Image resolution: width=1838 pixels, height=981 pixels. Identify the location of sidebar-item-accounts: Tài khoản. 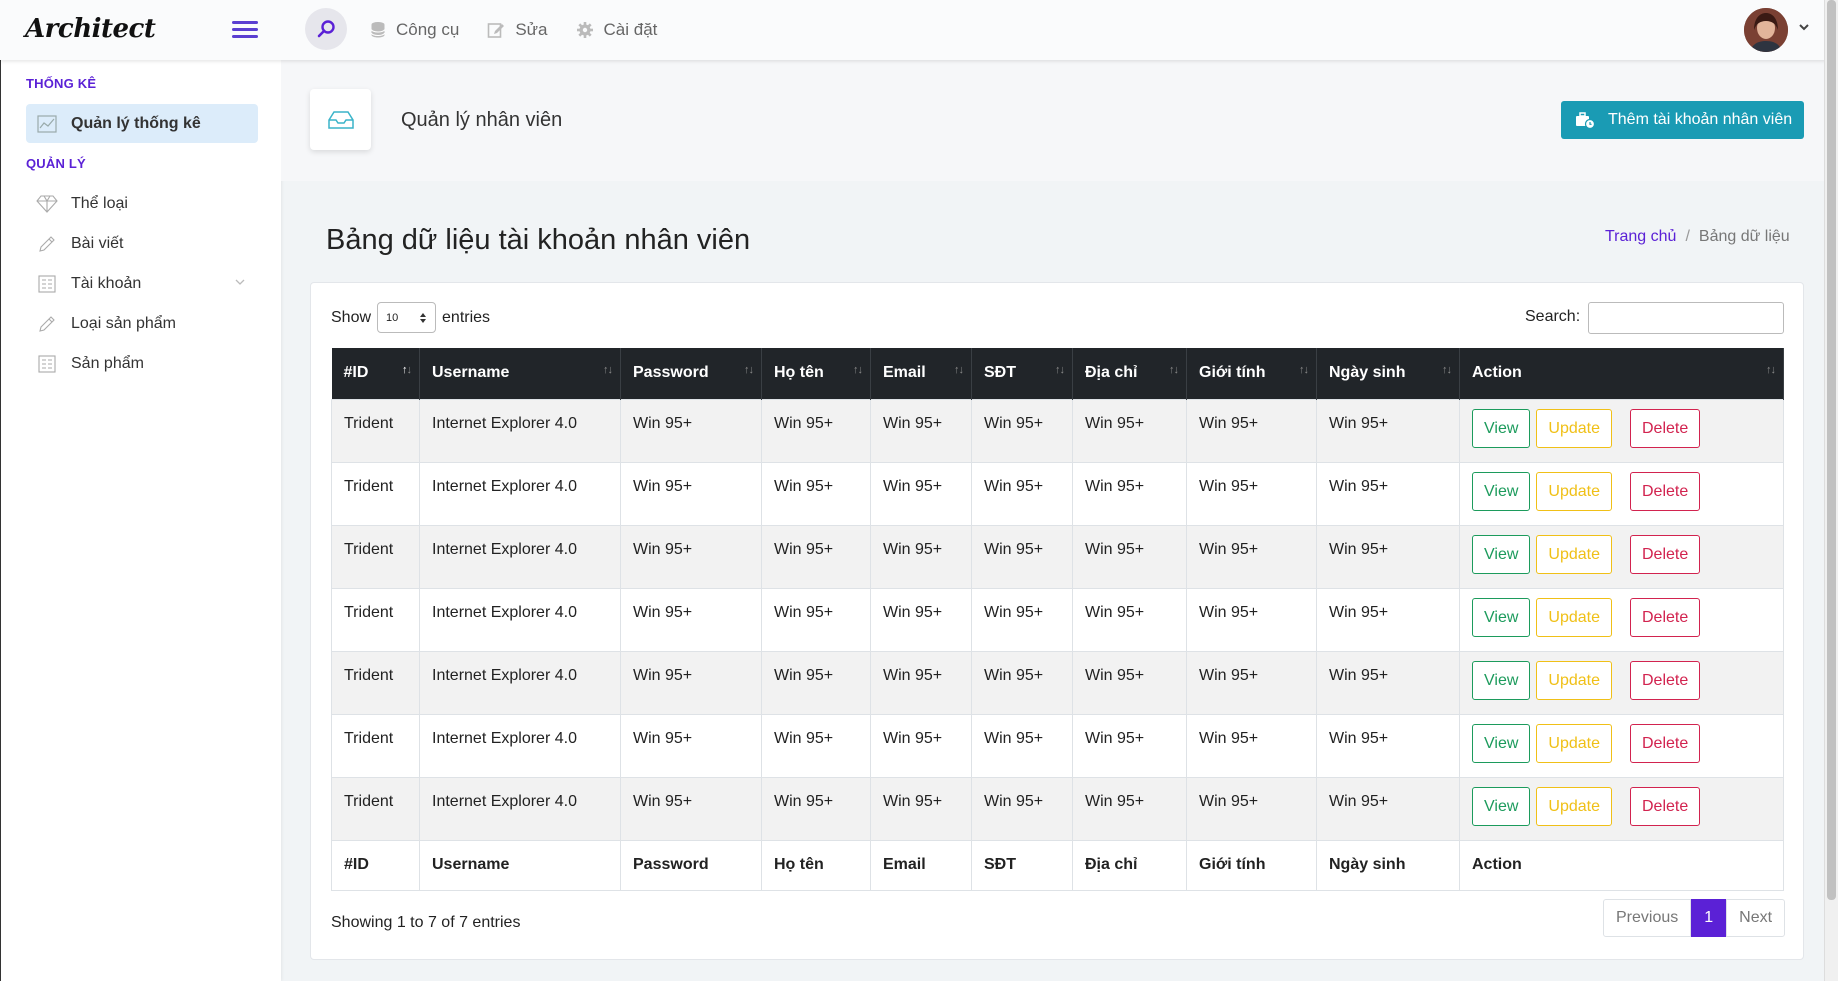
(142, 283).